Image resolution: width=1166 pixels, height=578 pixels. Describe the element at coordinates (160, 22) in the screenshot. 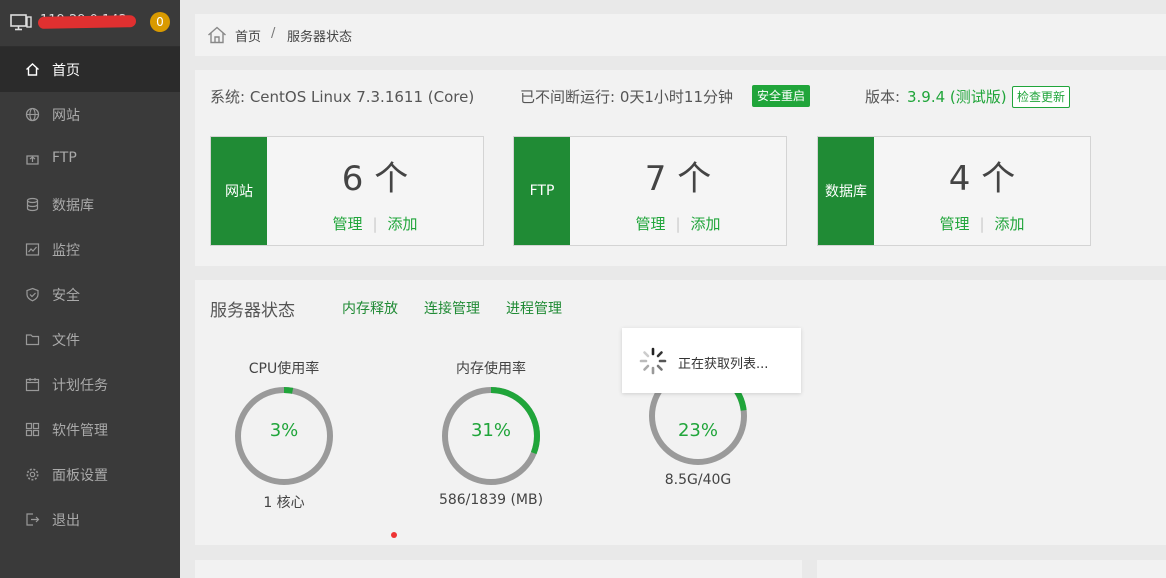

I see `notification-badge: 0` at that location.